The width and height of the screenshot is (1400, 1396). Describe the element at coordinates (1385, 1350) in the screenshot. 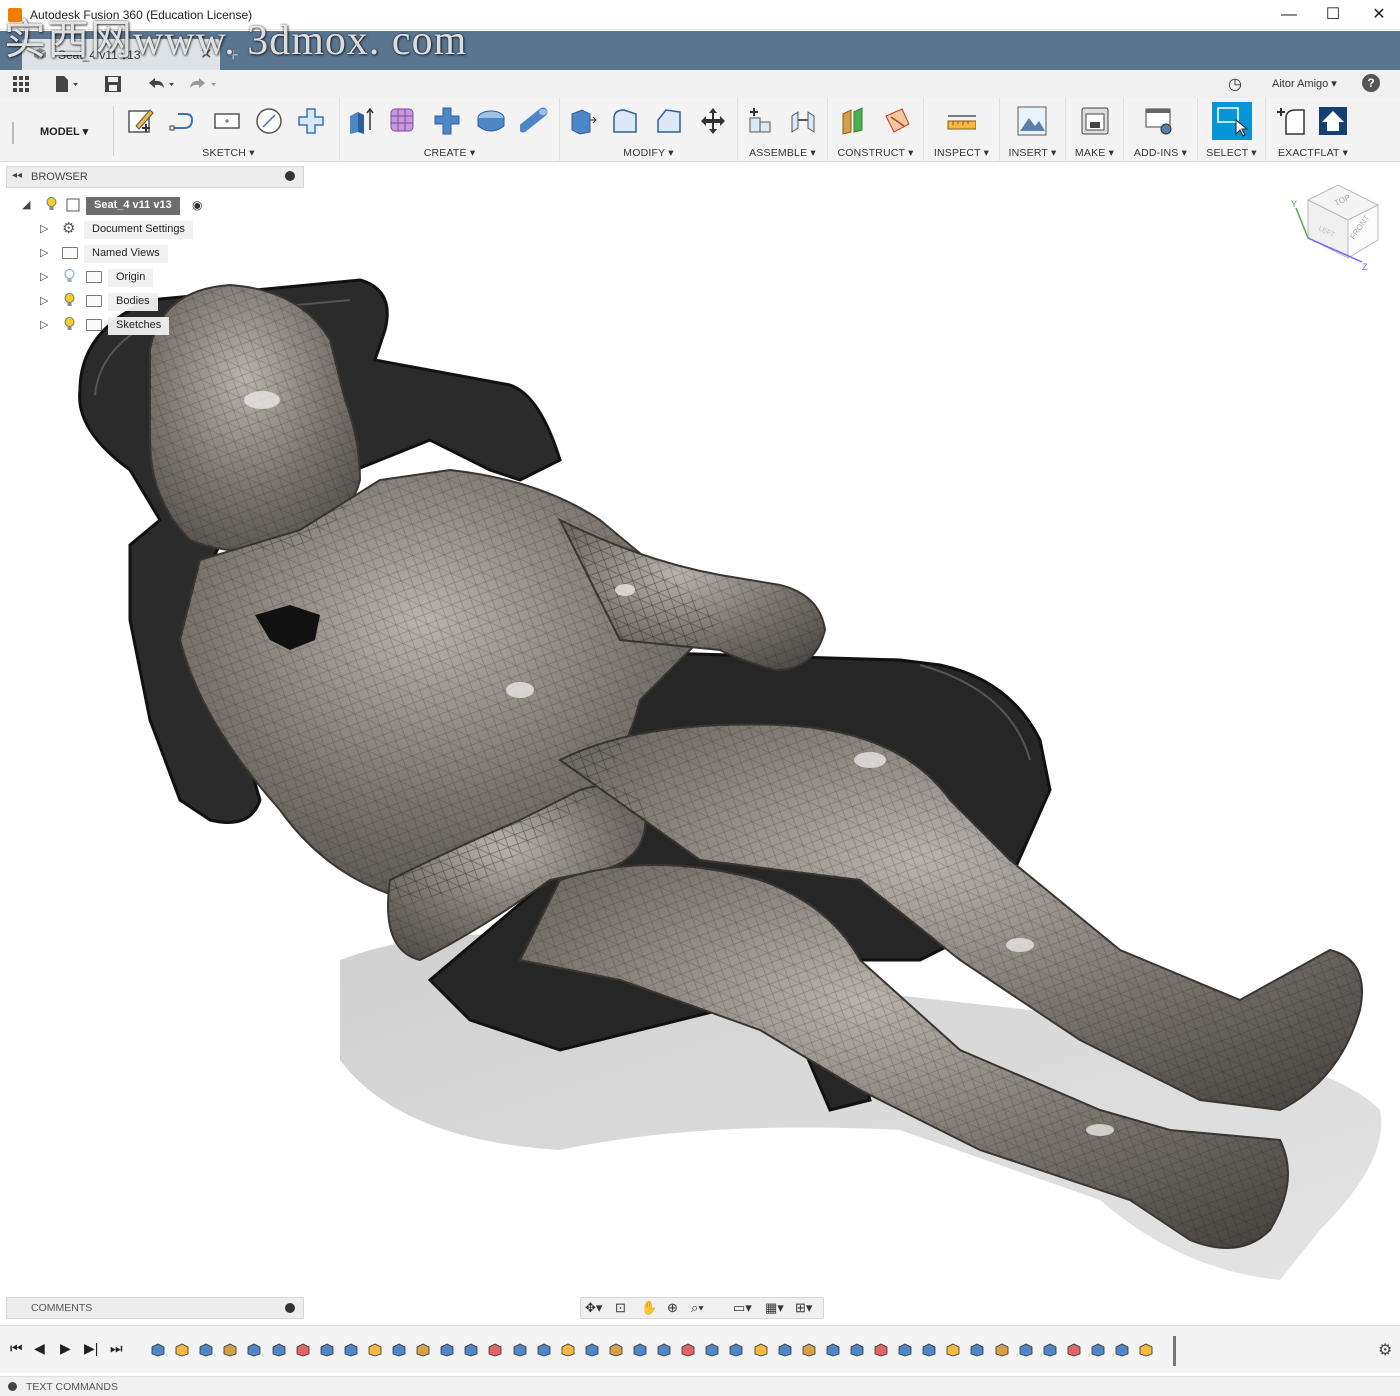

I see `timeline-settings-gear-icon: ⚙` at that location.